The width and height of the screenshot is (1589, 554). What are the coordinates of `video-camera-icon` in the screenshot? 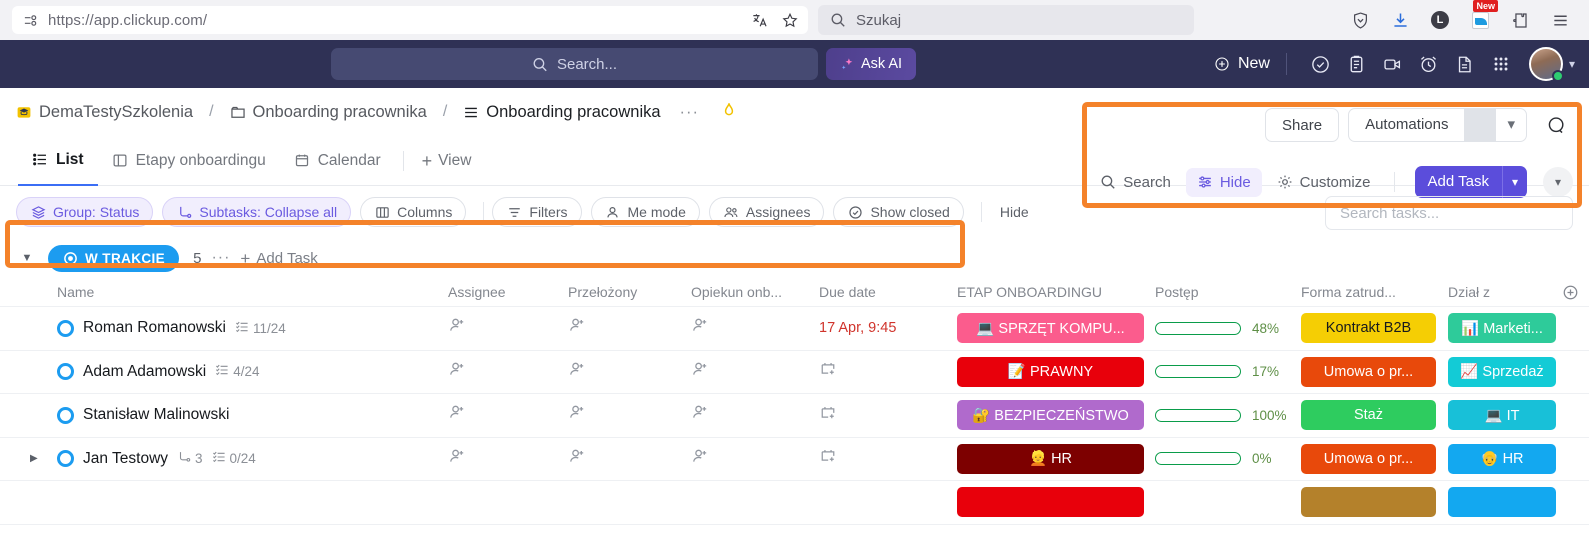 It's located at (1393, 64).